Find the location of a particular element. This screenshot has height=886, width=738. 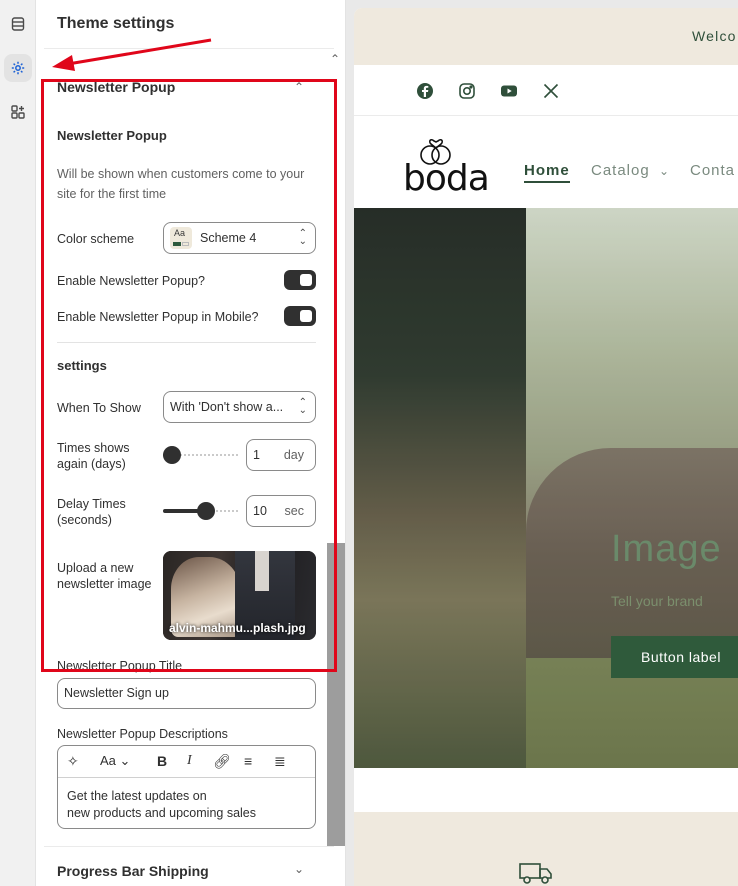

apps-icon is located at coordinates (18, 112).